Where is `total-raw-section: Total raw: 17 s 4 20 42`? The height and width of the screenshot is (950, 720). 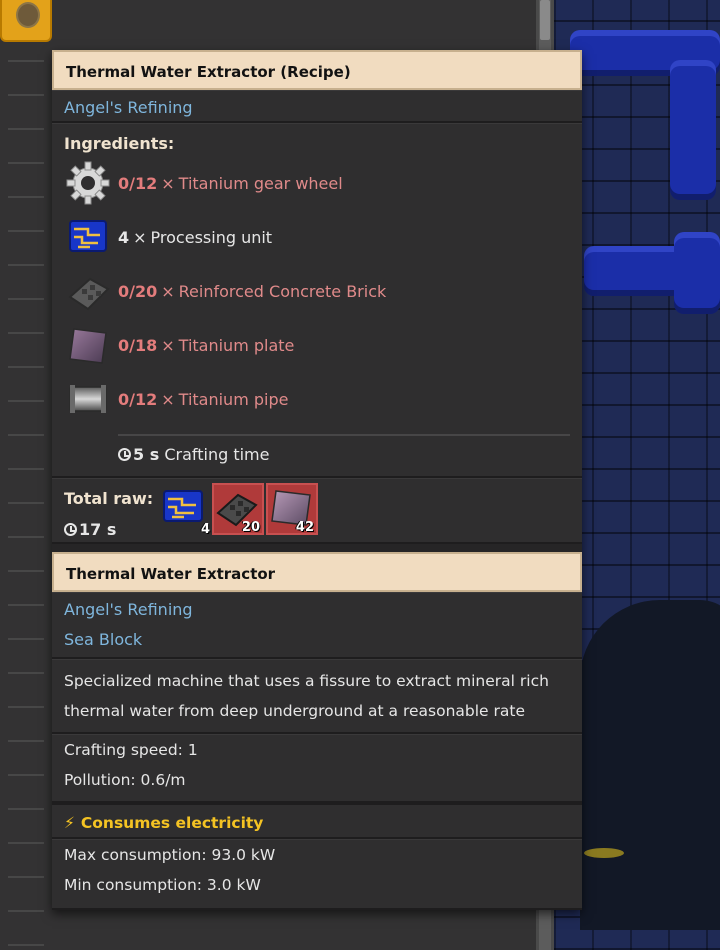
total-raw-section: Total raw: 17 s 4 20 42 is located at coordinates (317, 511).